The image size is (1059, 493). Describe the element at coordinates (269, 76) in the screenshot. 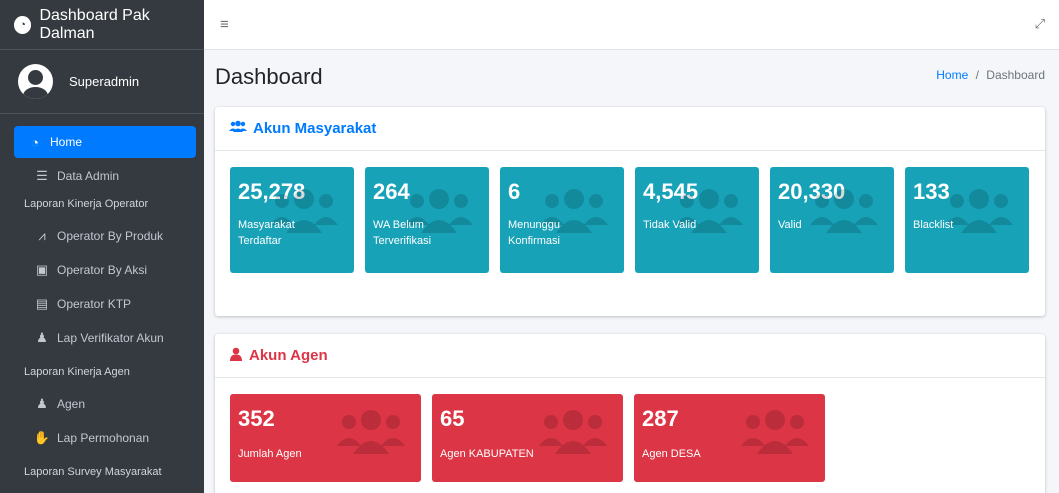

I see `page-title: Dashboard` at that location.